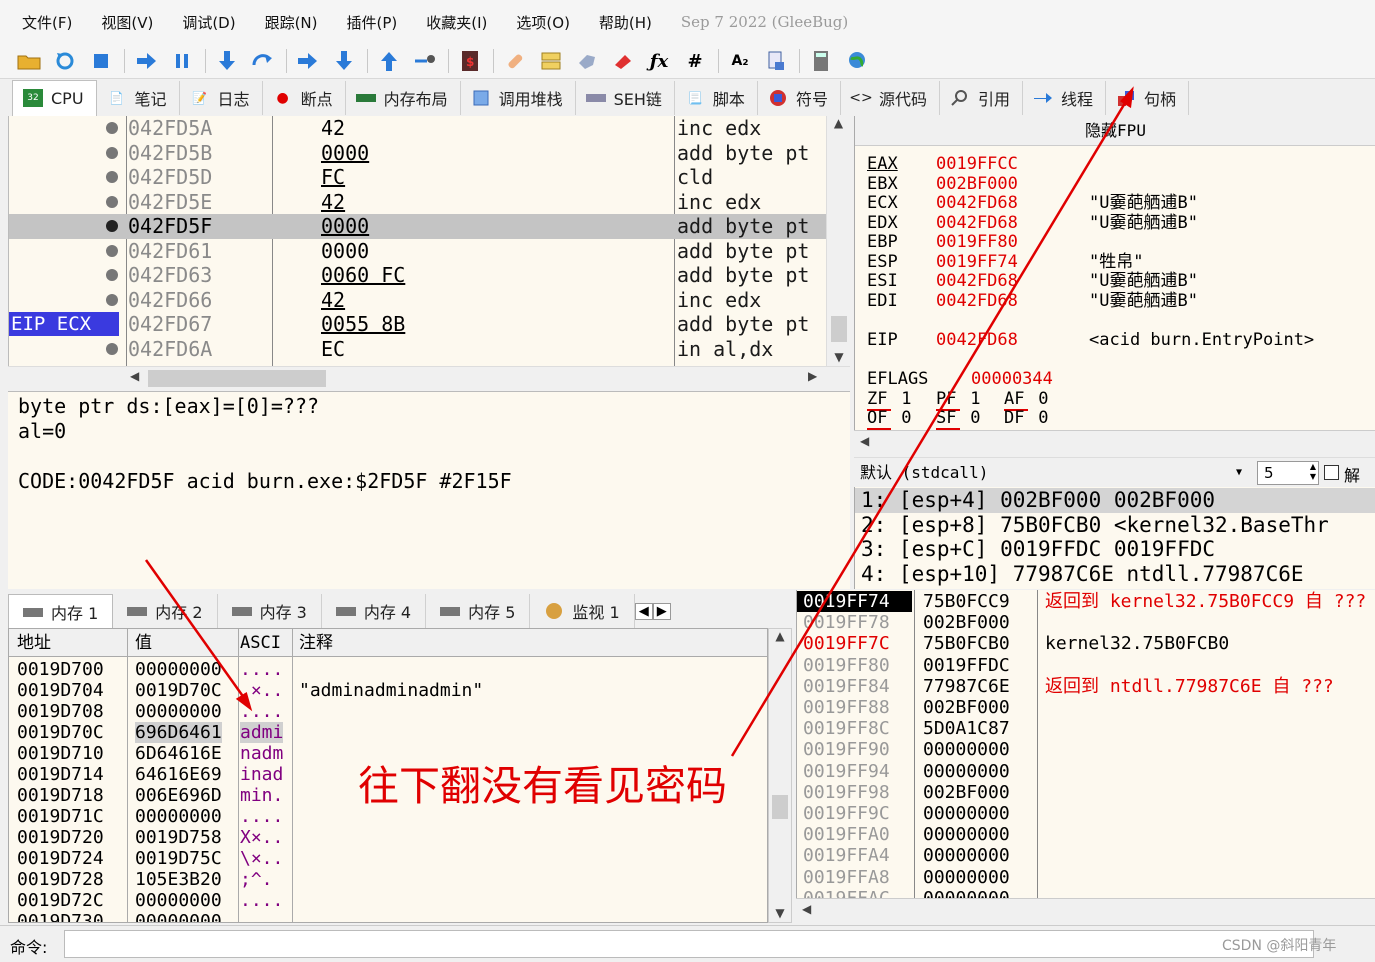 The image size is (1375, 962). Describe the element at coordinates (456, 22) in the screenshot. I see `menu-favourites: 收藏夹(I)` at that location.